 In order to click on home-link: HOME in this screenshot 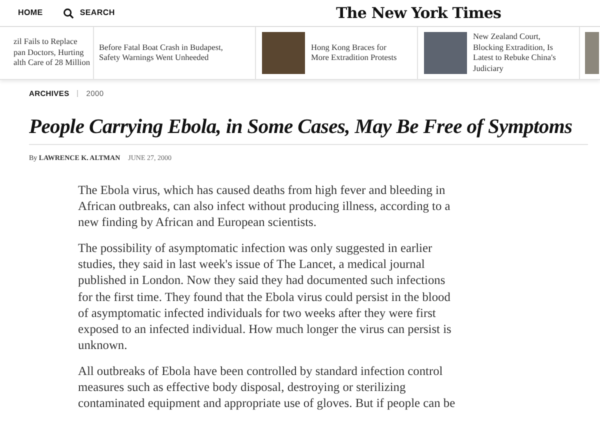, I will do `click(30, 13)`.